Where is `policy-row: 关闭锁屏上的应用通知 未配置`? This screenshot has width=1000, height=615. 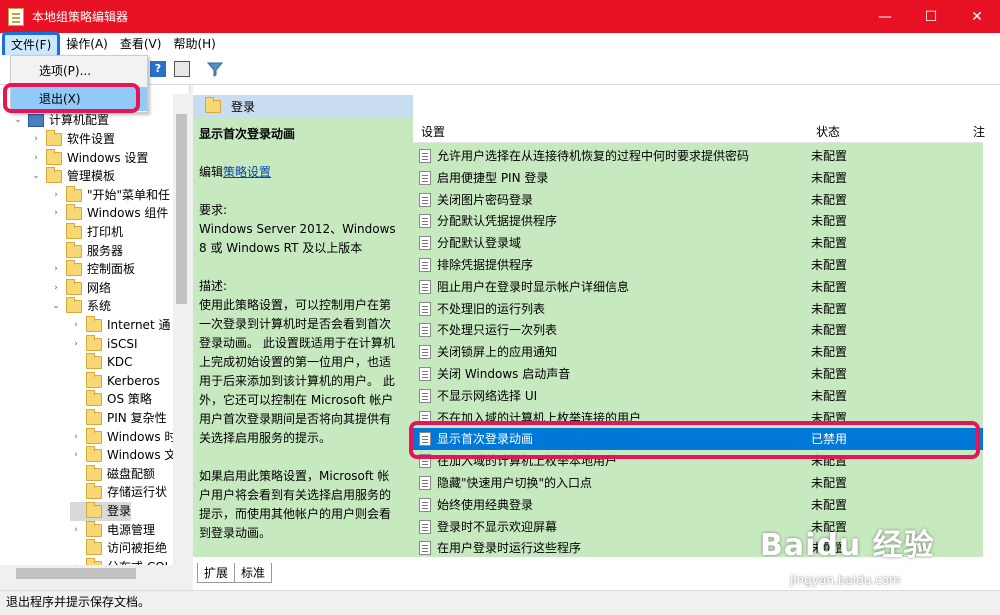 policy-row: 关闭锁屏上的应用通知 未配置 is located at coordinates (698, 352).